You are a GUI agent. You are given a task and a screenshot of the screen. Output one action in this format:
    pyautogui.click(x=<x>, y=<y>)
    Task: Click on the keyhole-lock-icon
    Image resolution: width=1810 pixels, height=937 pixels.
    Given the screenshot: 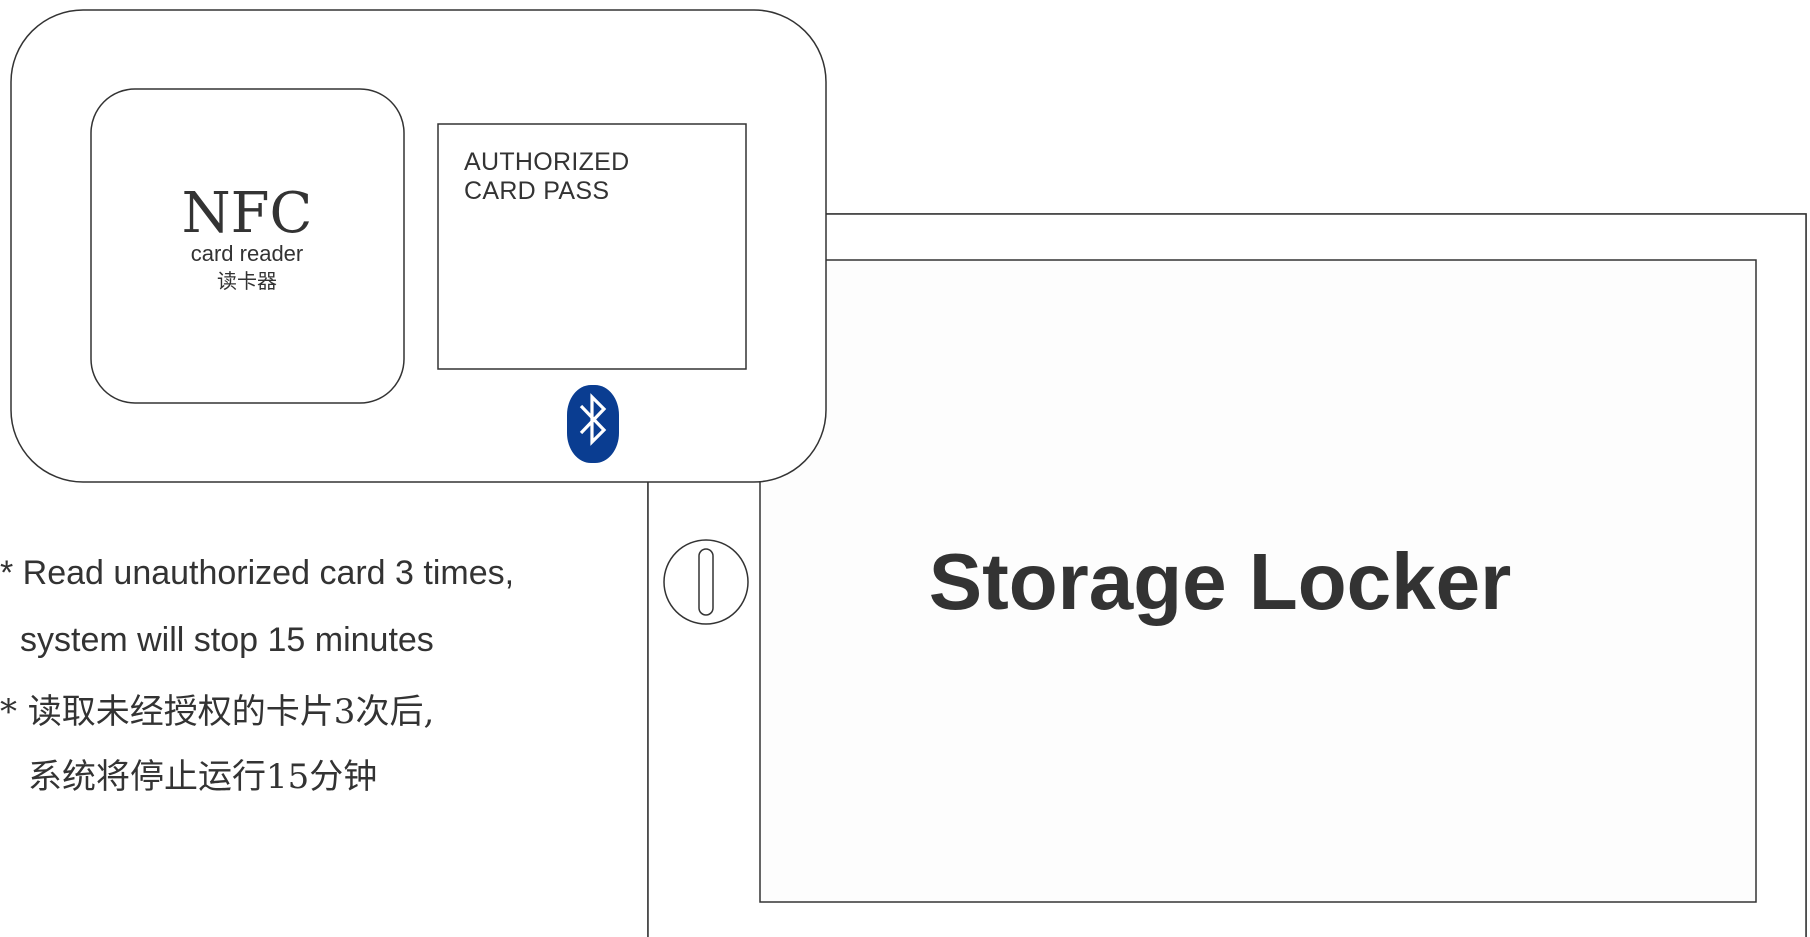 What is the action you would take?
    pyautogui.click(x=706, y=582)
    